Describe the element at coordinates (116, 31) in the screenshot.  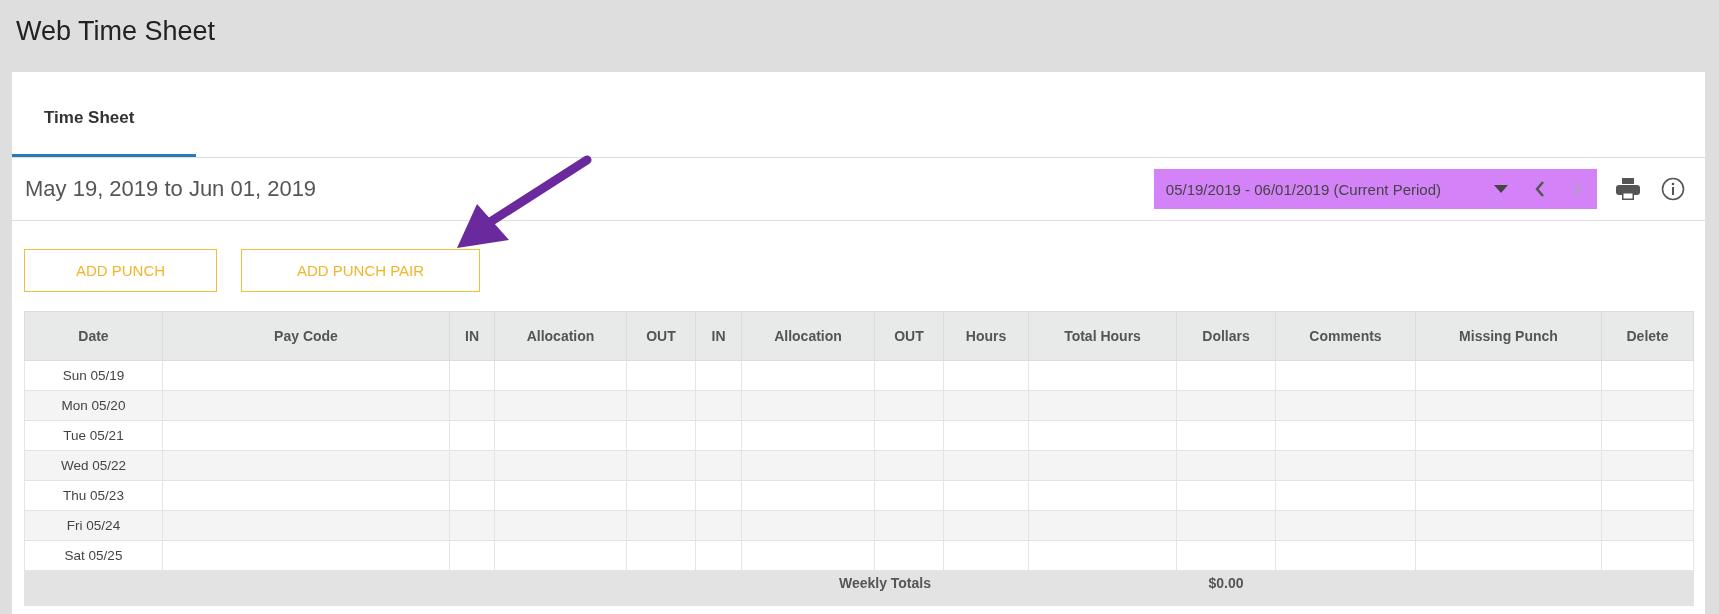
I see `page-title: Web Time Sheet` at that location.